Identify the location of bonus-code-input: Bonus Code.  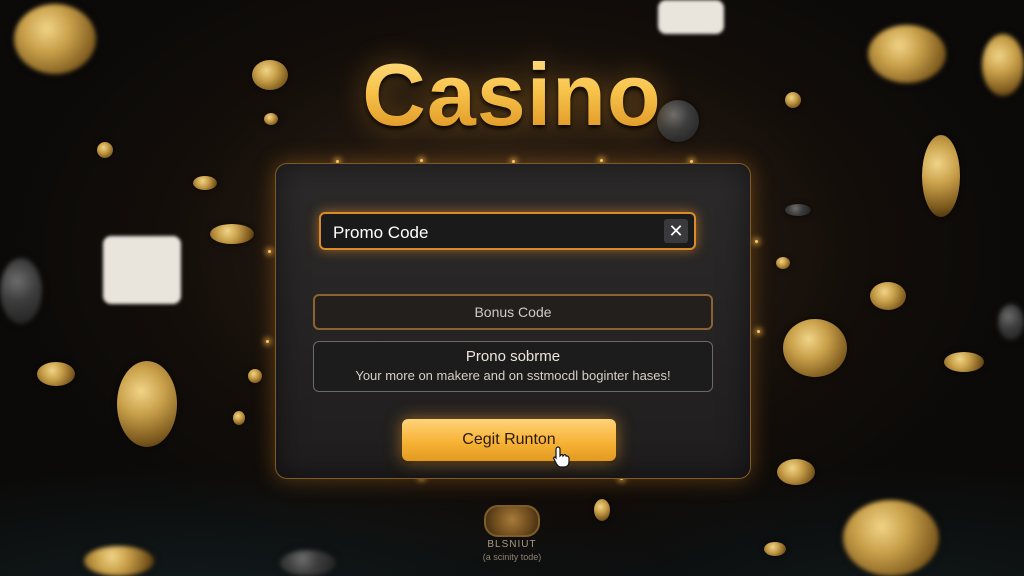
(513, 312).